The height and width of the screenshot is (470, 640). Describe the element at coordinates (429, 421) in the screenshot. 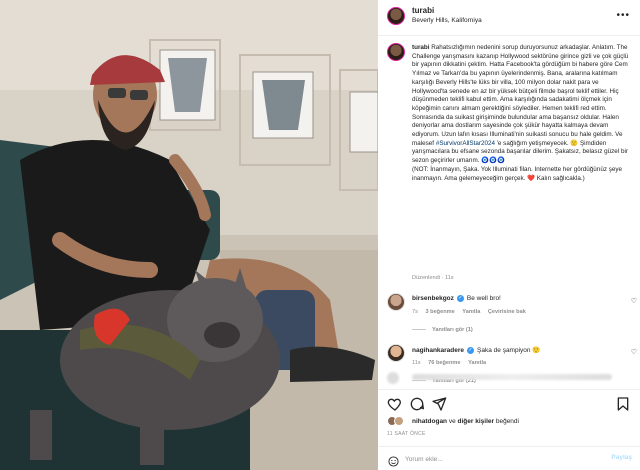

I see `liker-username: nihatdogan` at that location.